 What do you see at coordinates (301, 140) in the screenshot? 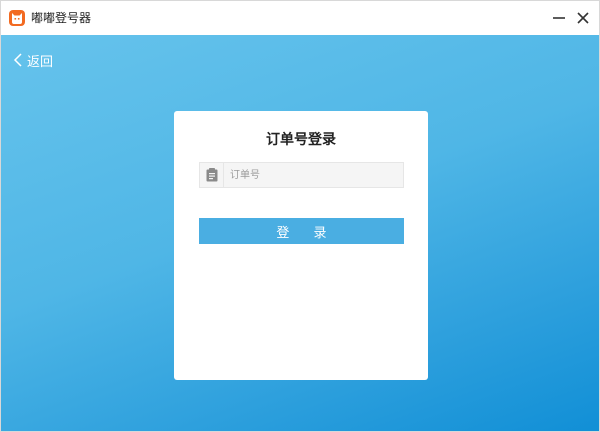
I see `card-title: 订单号登录` at bounding box center [301, 140].